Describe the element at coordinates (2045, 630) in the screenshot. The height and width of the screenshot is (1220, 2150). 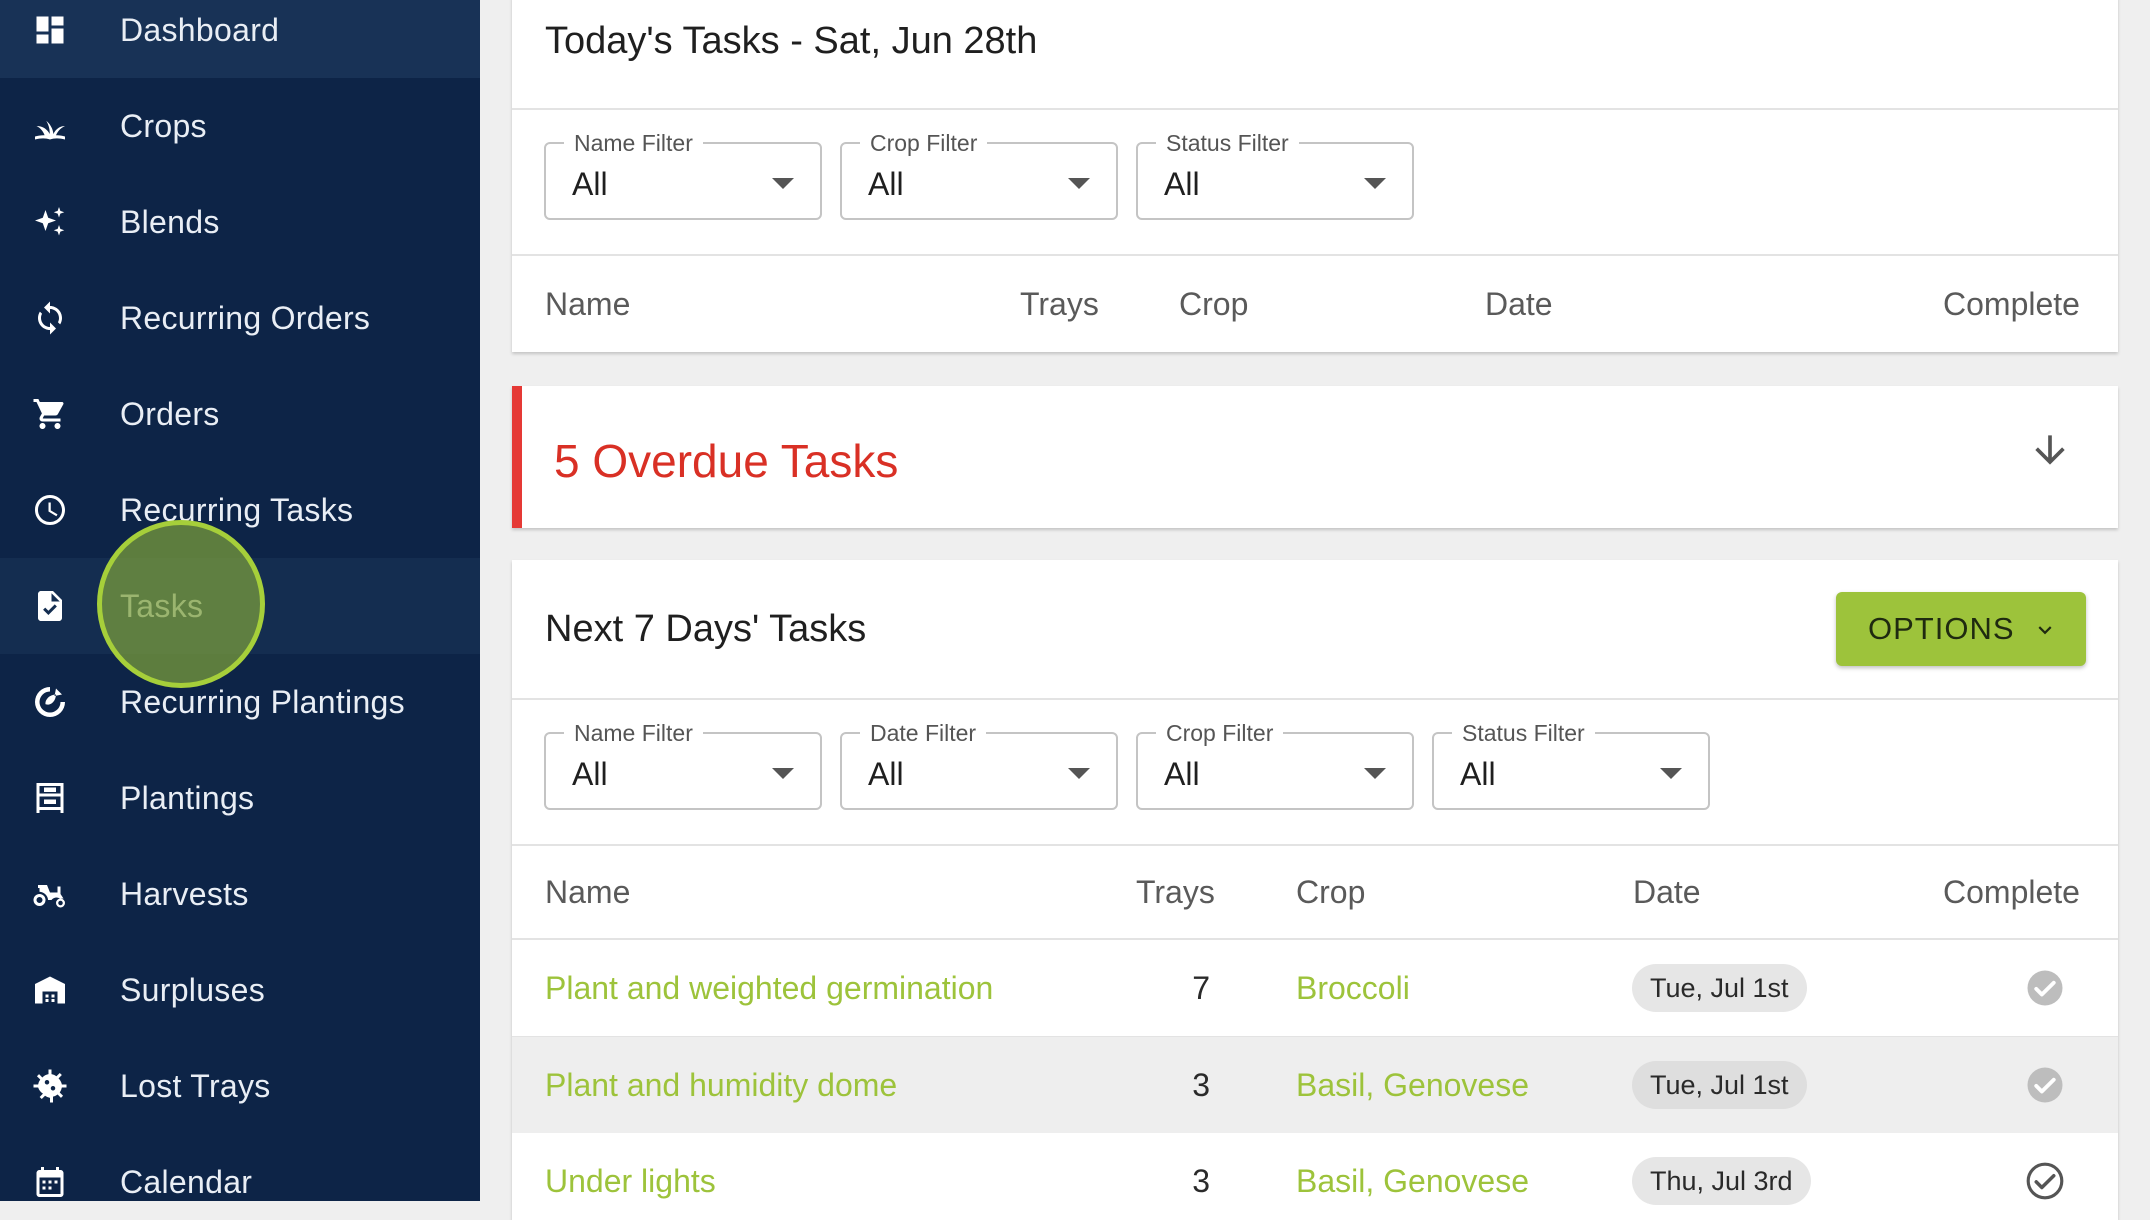
I see `chevron-down-icon` at that location.